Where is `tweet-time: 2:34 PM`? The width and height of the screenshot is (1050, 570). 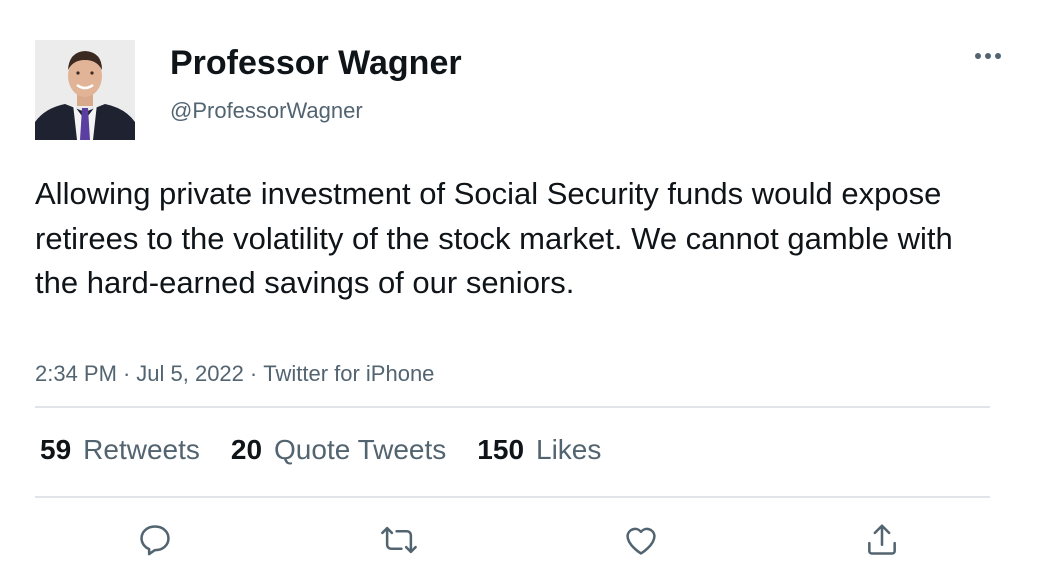 tweet-time: 2:34 PM is located at coordinates (76, 373).